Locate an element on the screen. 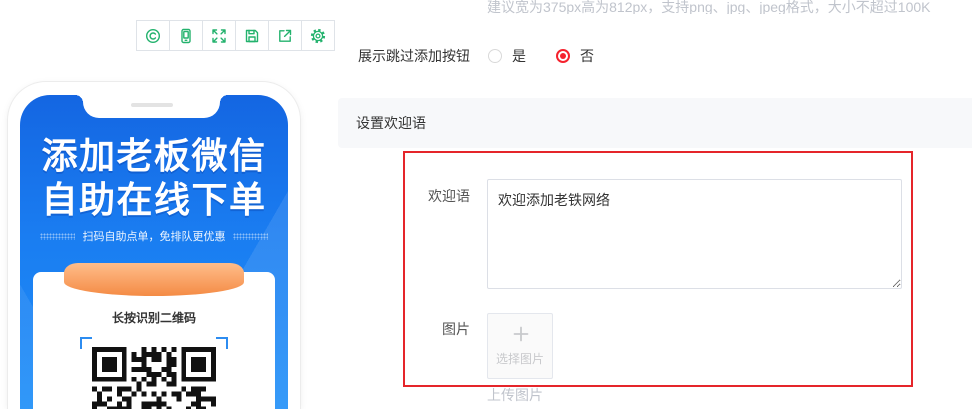 This screenshot has height=409, width=972. reset-button is located at coordinates (153, 35).